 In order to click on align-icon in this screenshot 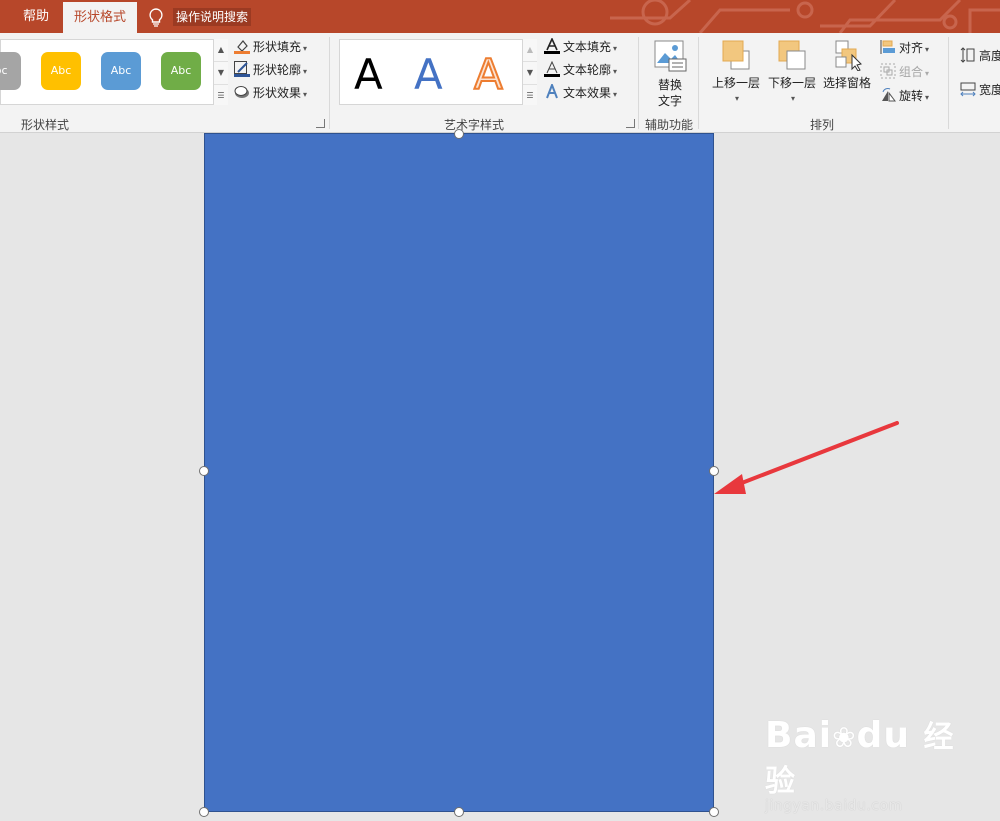, I will do `click(888, 47)`.